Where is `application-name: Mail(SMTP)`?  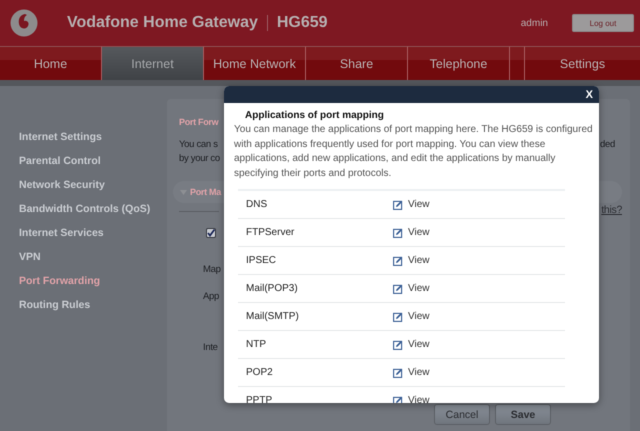
application-name: Mail(SMTP) is located at coordinates (273, 316).